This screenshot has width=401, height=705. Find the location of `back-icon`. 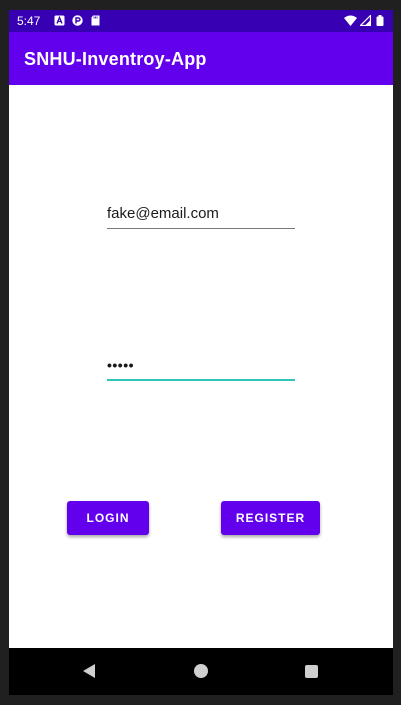

back-icon is located at coordinates (89, 671).